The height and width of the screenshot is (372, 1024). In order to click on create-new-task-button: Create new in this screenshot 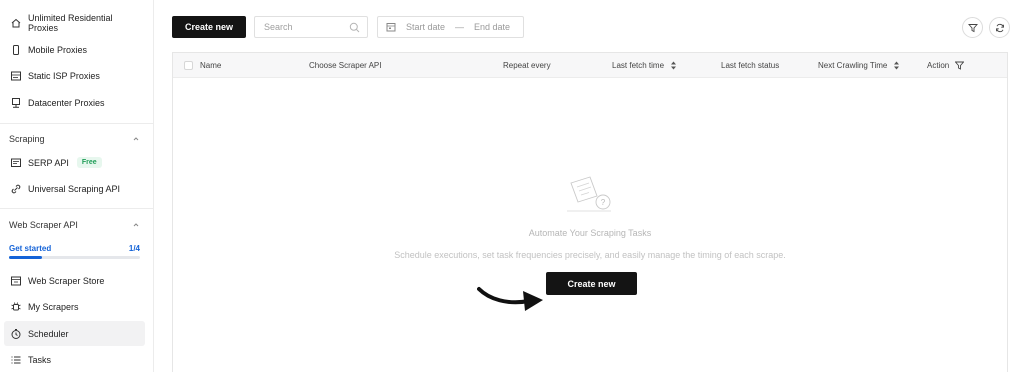, I will do `click(591, 283)`.